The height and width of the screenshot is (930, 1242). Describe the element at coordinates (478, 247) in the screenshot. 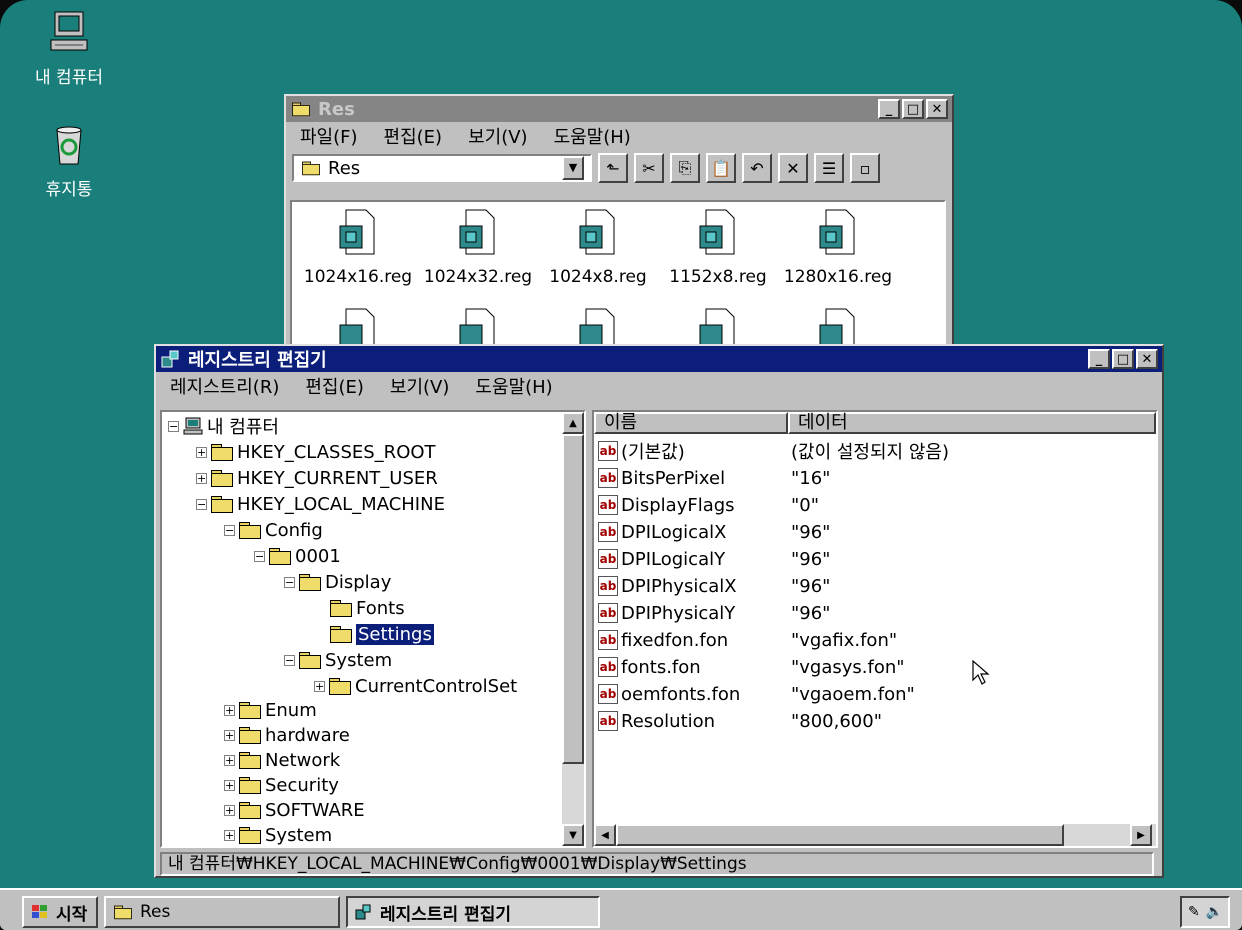

I see `file-item: 1024x32.reg` at that location.